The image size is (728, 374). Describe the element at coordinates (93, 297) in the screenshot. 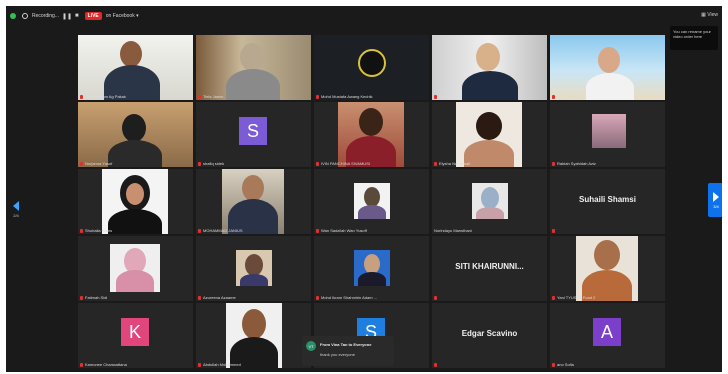

I see `participant-name: Fatimah Sidi` at that location.